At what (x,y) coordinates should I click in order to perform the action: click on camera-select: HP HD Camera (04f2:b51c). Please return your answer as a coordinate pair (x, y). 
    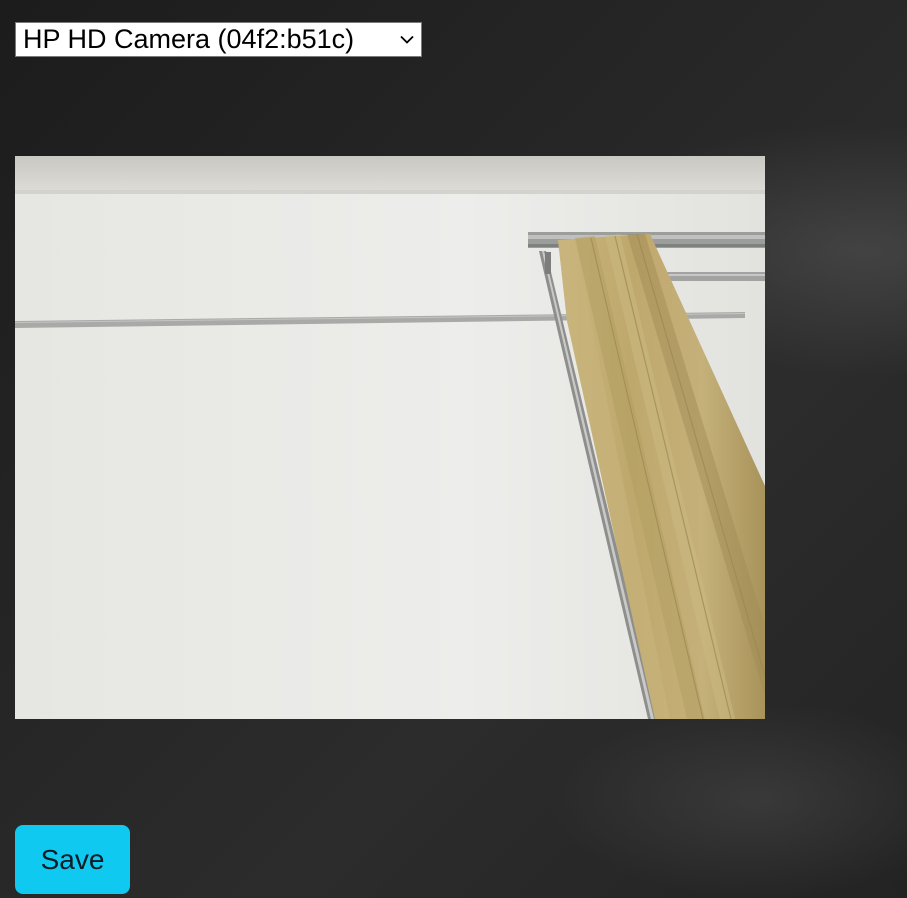
    Looking at the image, I should click on (218, 39).